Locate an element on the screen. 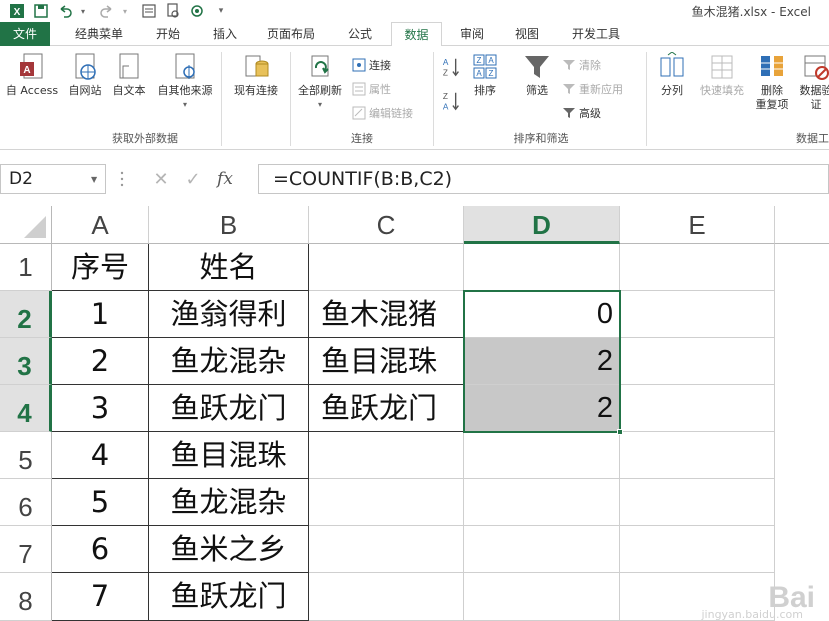  tab-developer: 开发工具 is located at coordinates (596, 34).